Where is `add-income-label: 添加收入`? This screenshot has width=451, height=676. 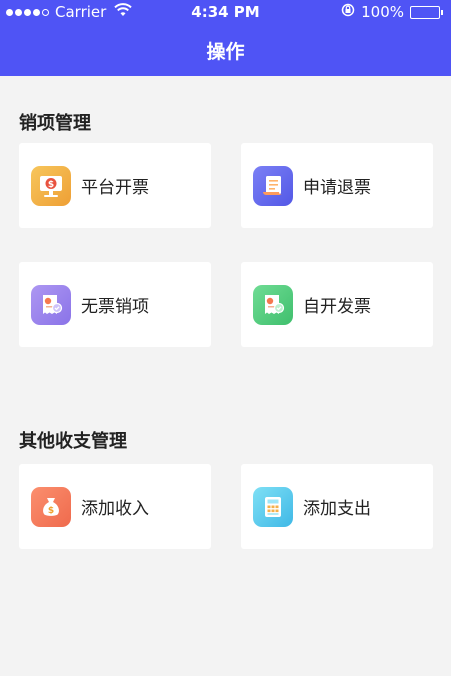
add-income-label: 添加收入 is located at coordinates (115, 509).